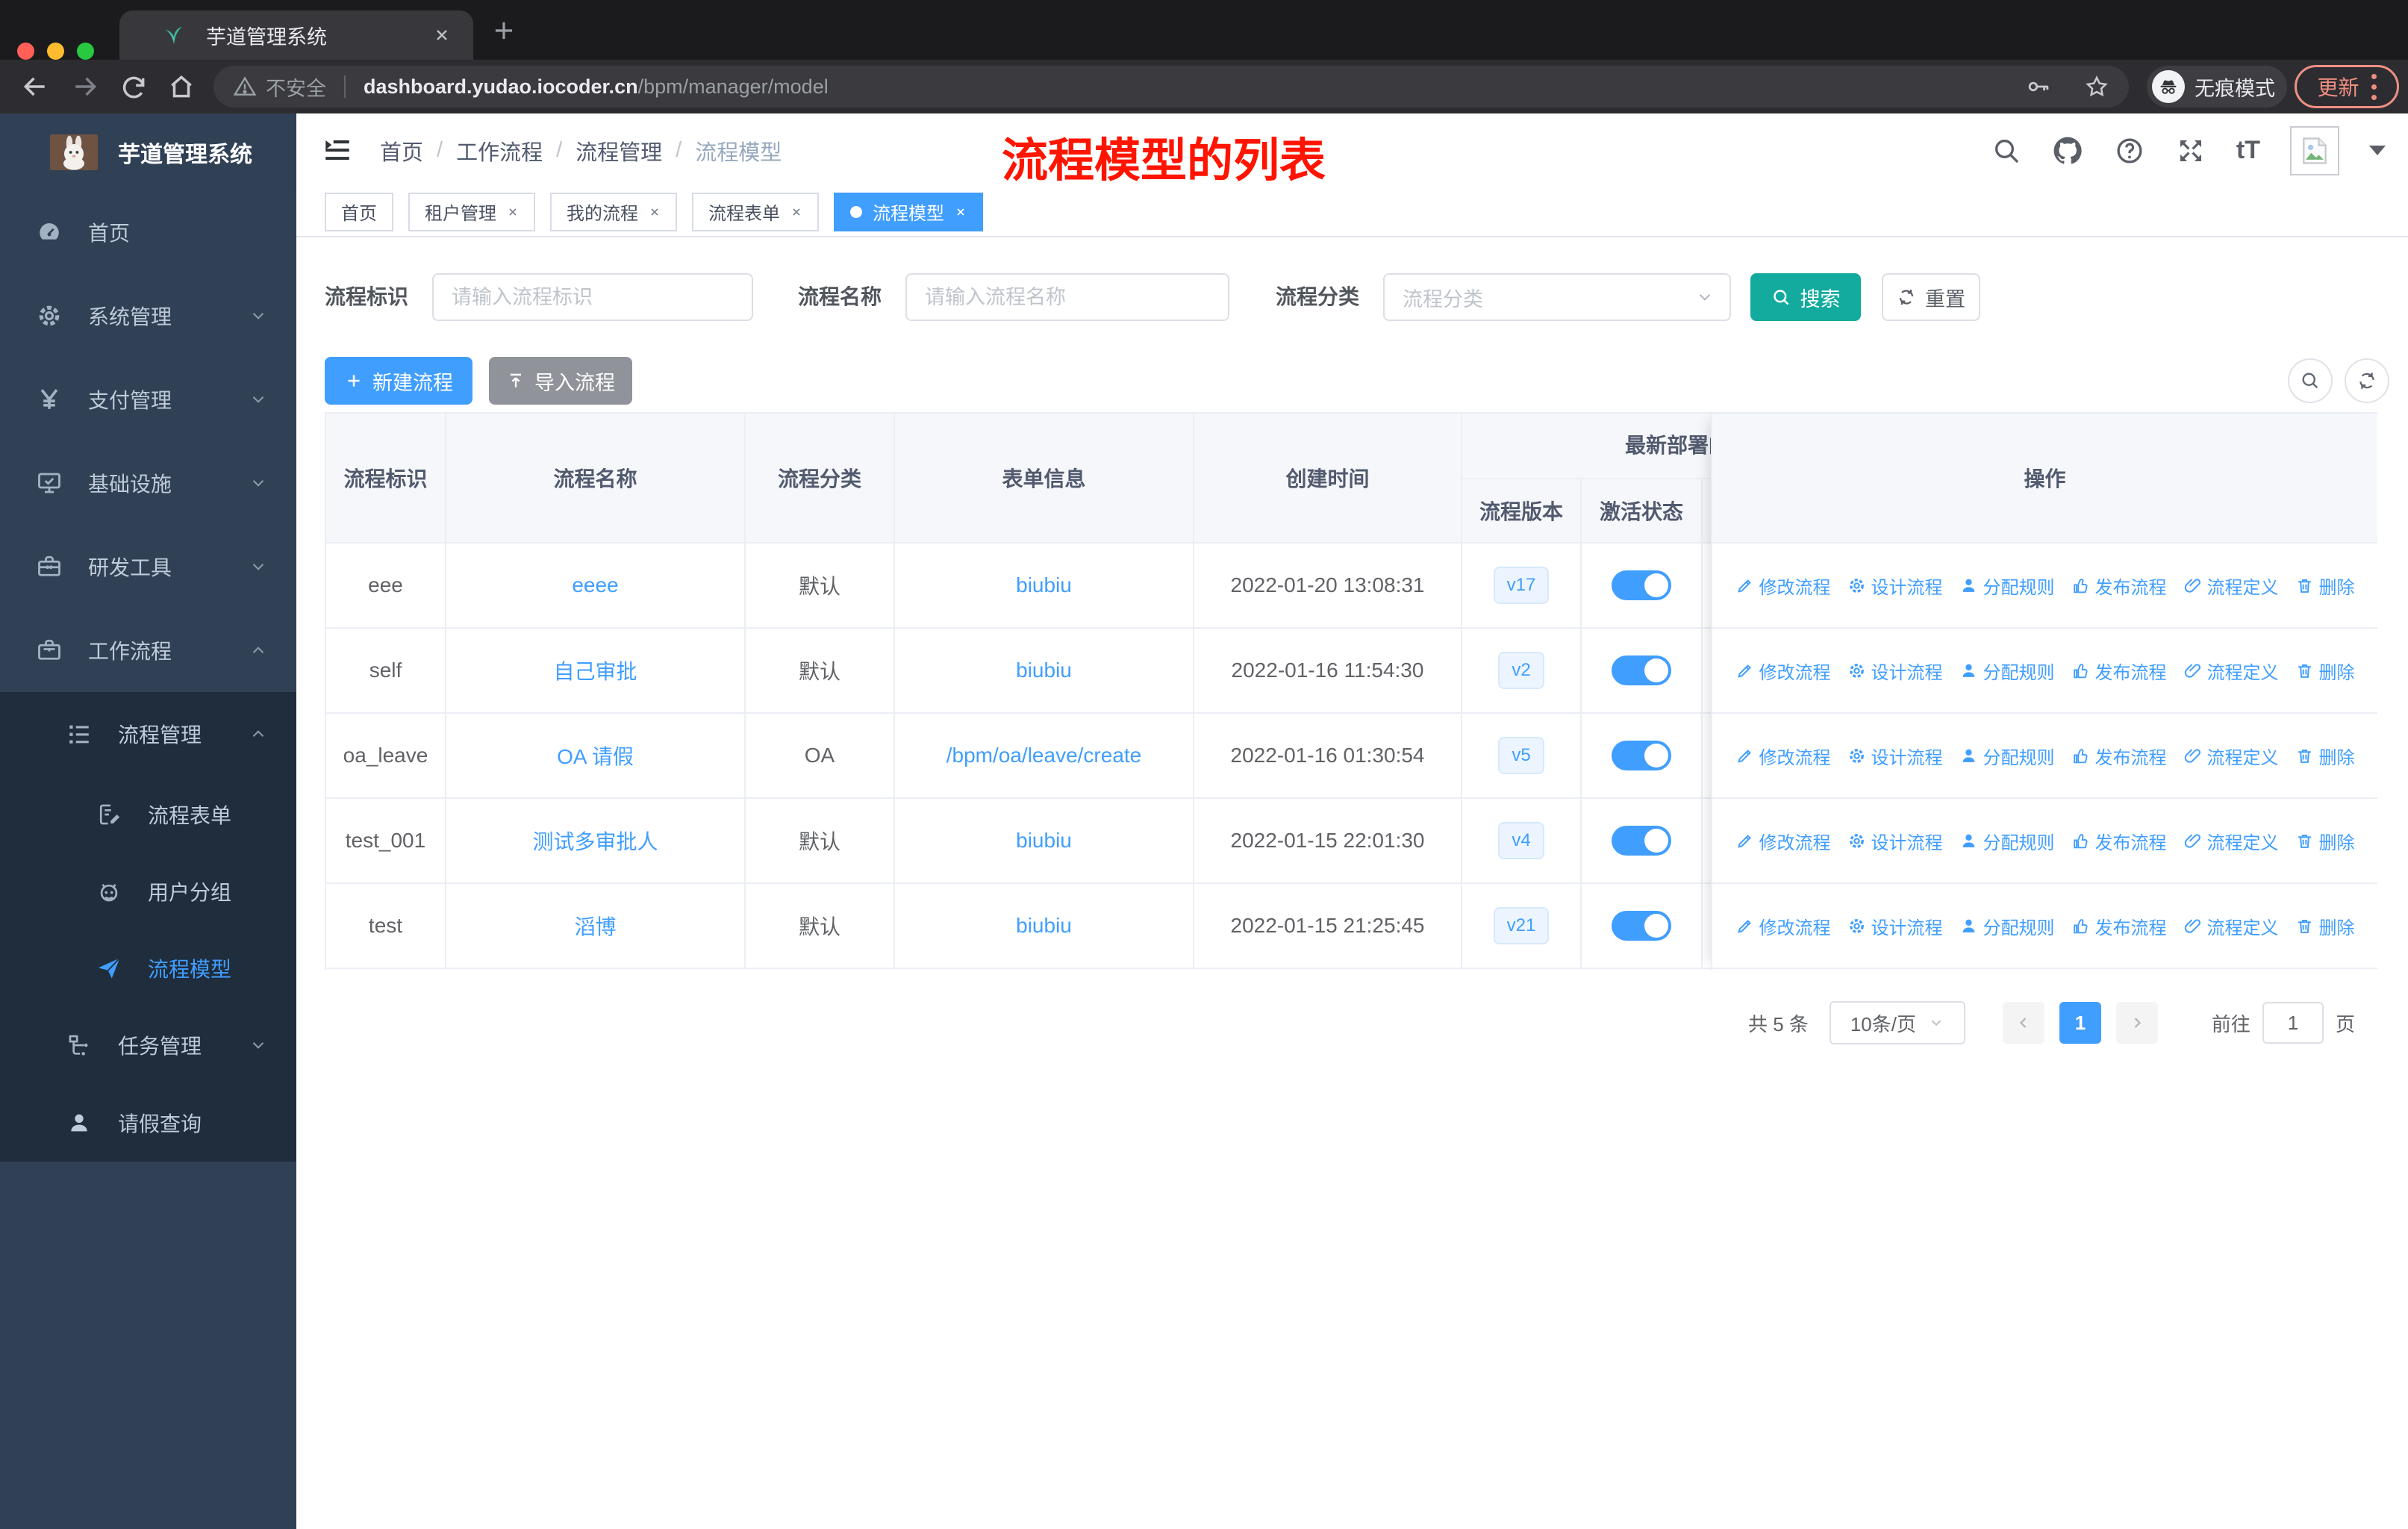  I want to click on prev-page-button, so click(2023, 1023).